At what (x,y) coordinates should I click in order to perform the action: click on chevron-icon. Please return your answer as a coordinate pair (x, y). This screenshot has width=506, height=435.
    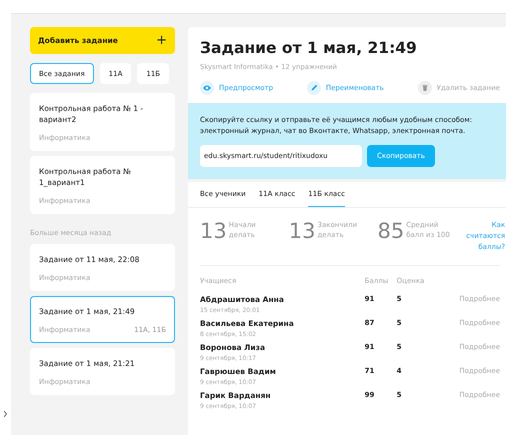
    Looking at the image, I should click on (5, 413).